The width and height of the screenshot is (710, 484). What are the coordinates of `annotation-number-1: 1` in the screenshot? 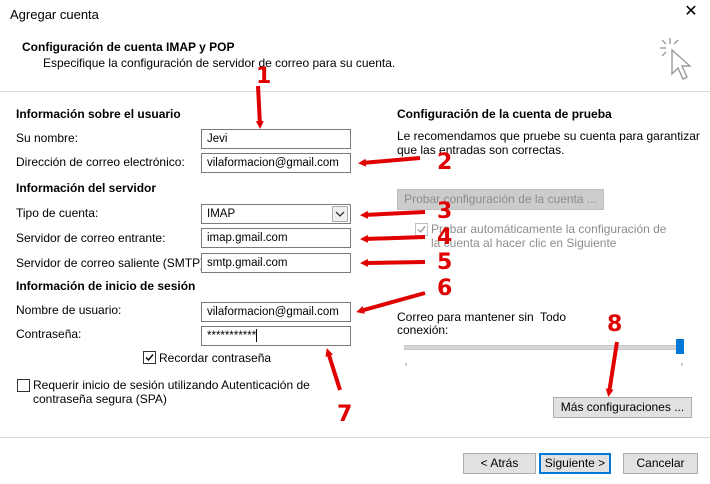 It's located at (264, 76).